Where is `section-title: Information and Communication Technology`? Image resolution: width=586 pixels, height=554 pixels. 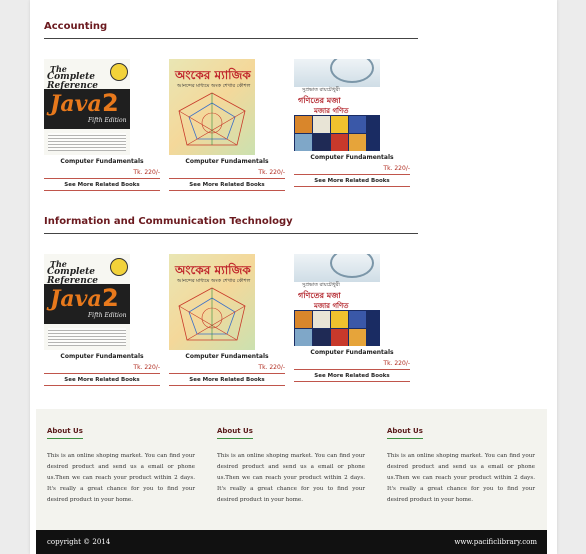 section-title: Information and Communication Technology is located at coordinates (168, 221).